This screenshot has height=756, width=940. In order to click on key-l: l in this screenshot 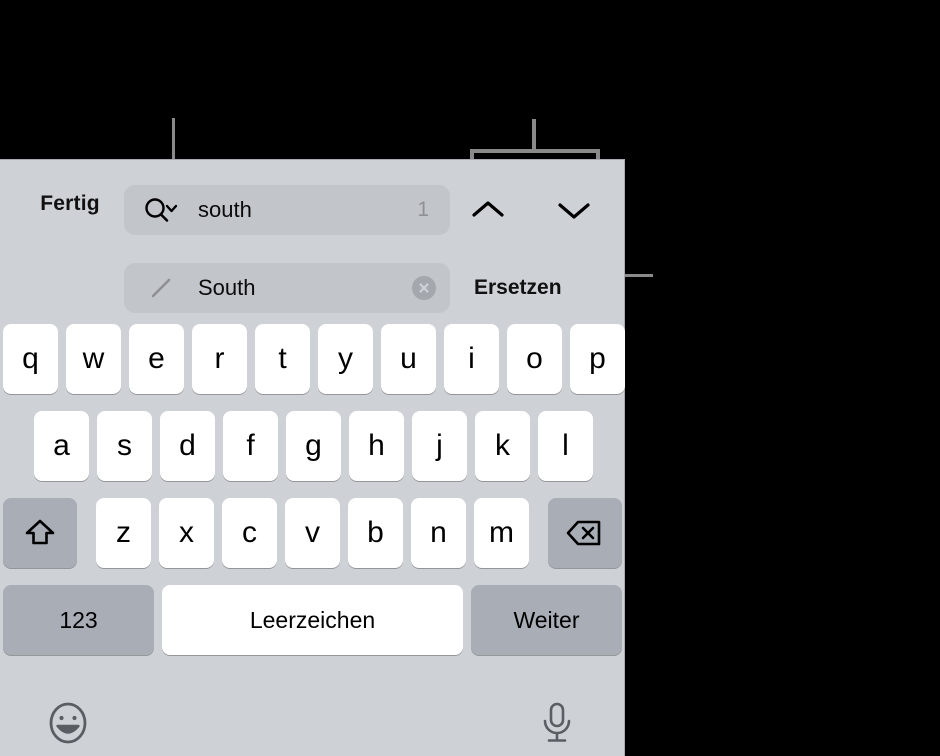, I will do `click(565, 446)`.